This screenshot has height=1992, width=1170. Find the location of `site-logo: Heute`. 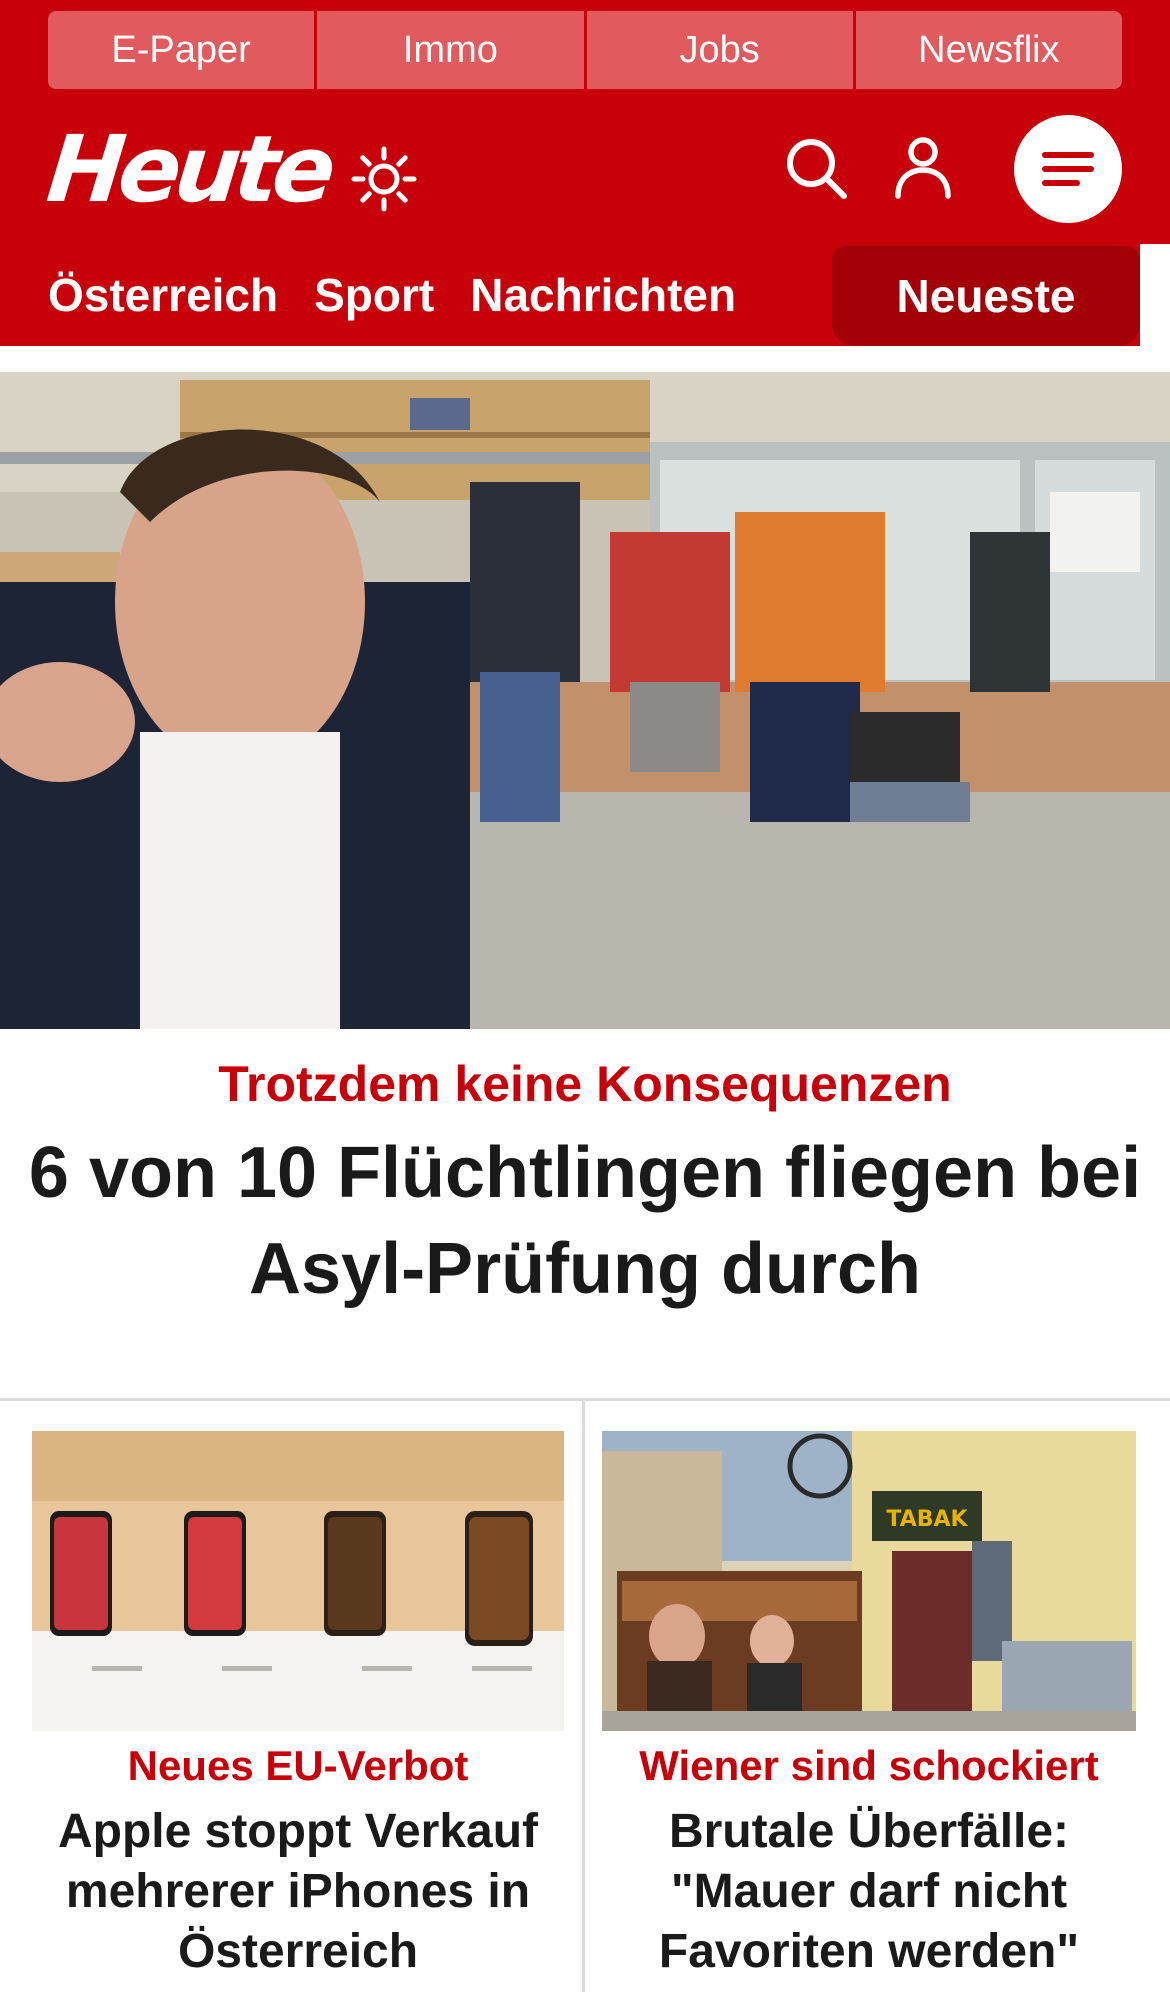

site-logo: Heute is located at coordinates (188, 169).